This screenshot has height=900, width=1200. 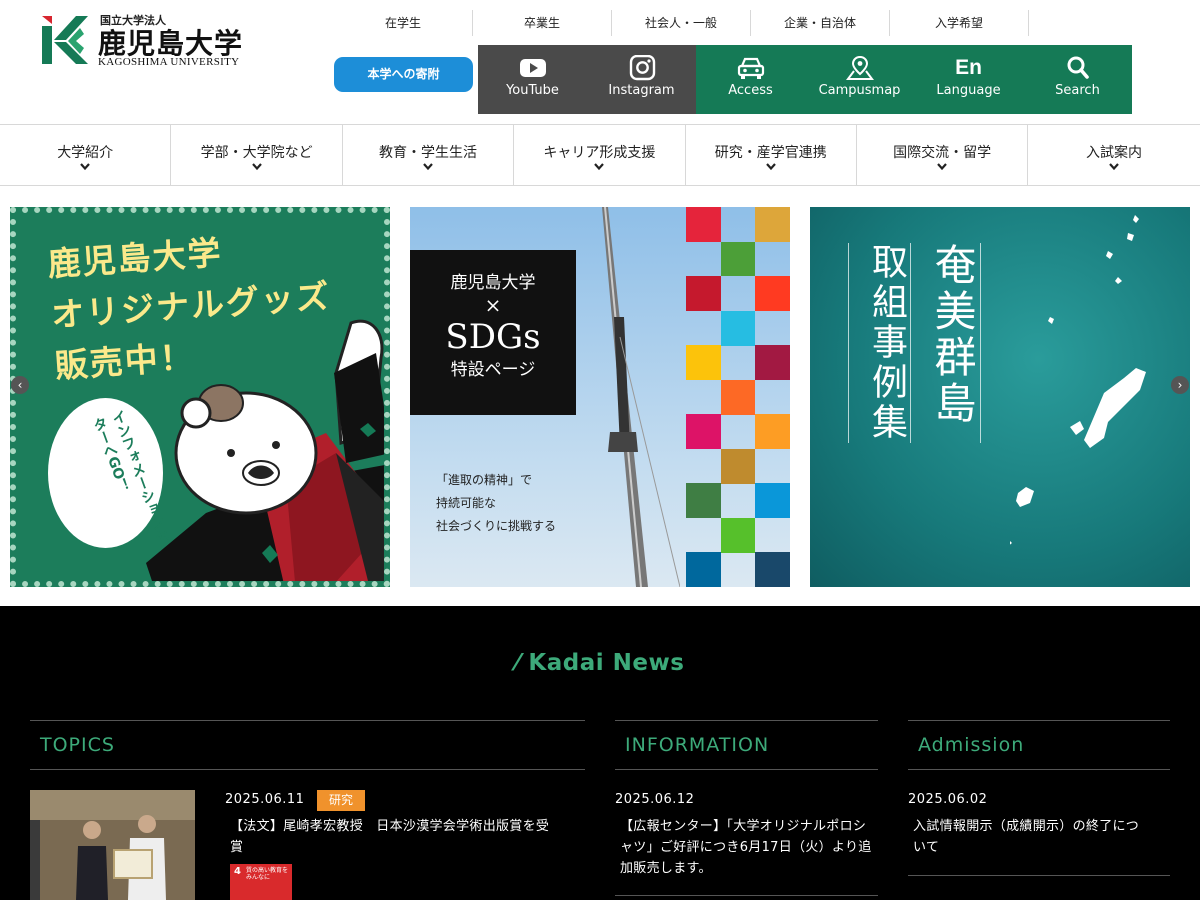 I want to click on youtube-icon, so click(x=532, y=68).